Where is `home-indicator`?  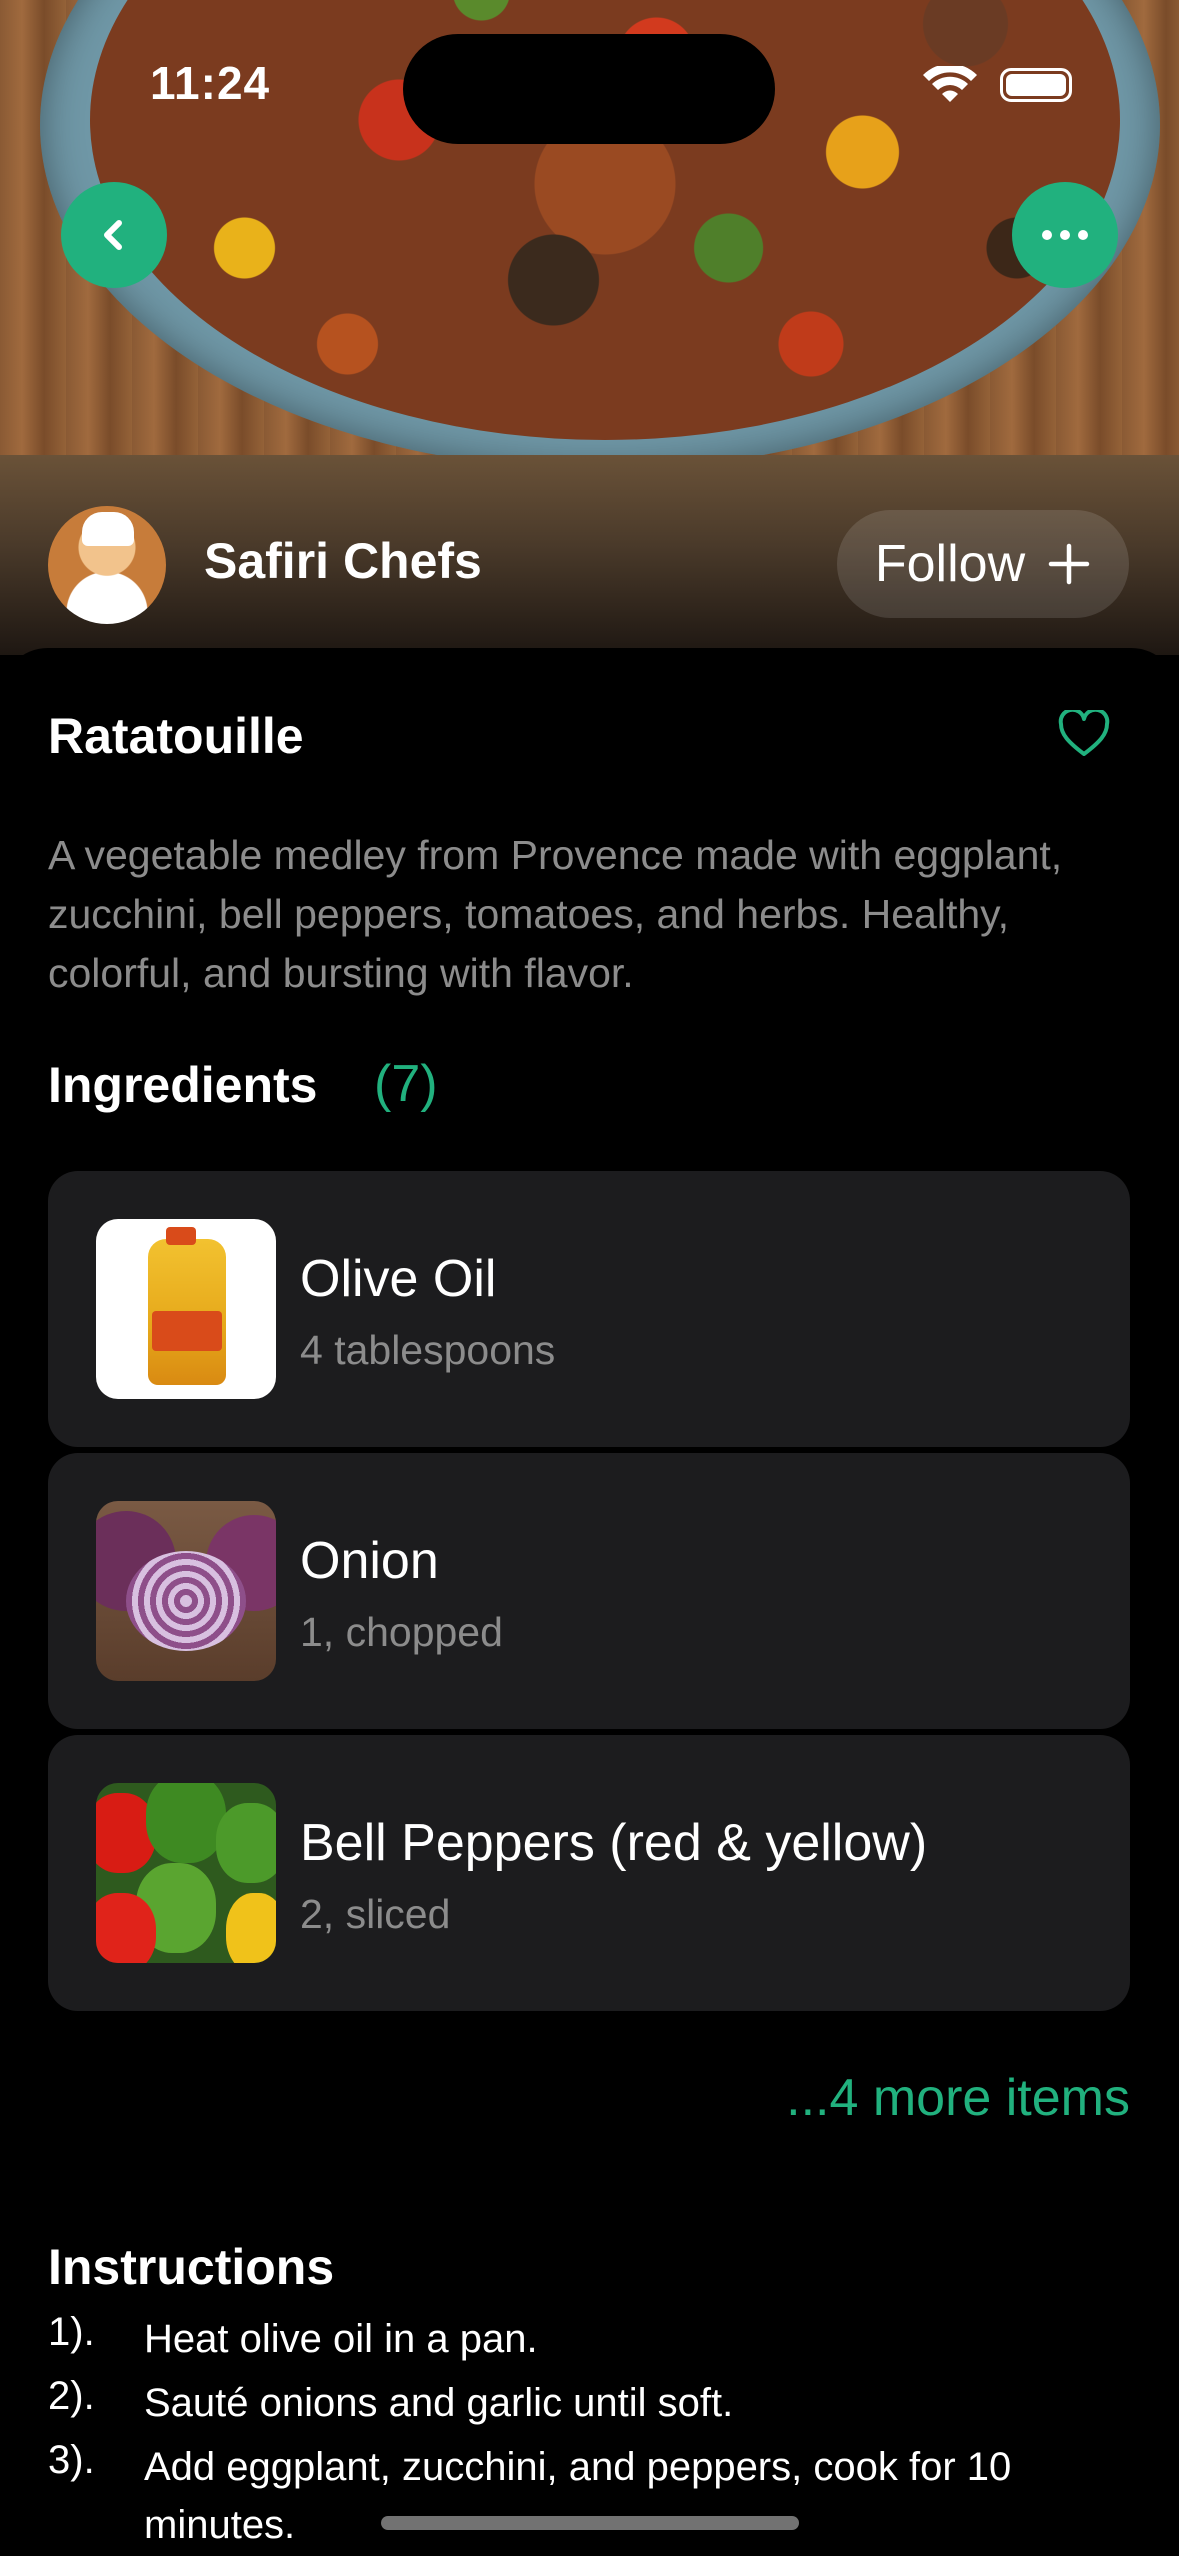
home-indicator is located at coordinates (590, 2523).